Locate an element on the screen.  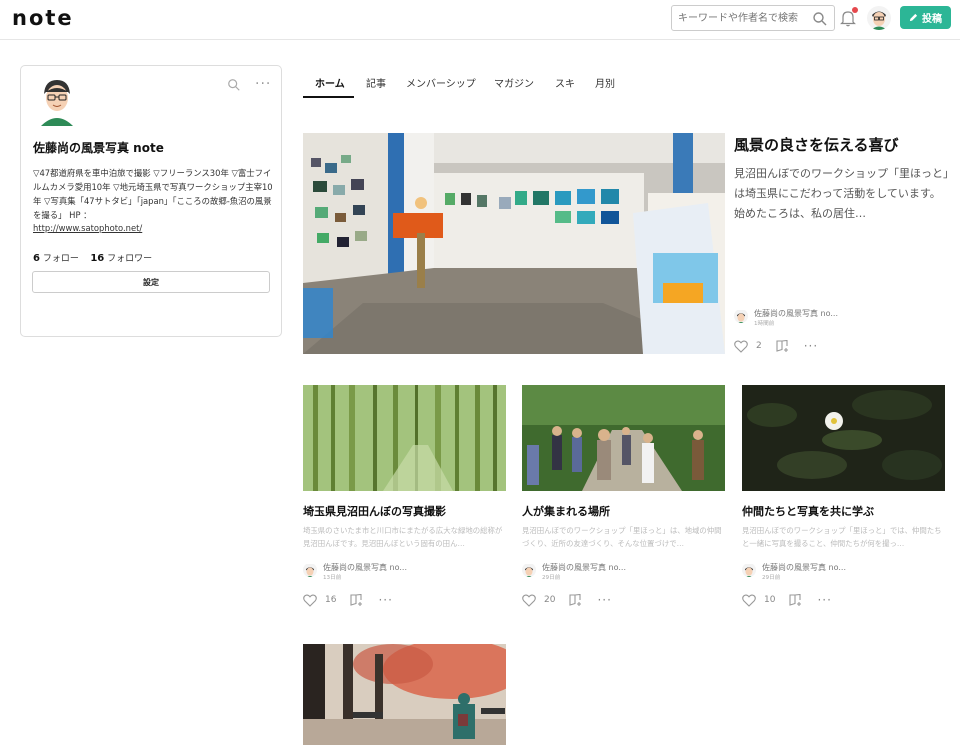
follow-stats: 6 フォロー 16 フォロワー is located at coordinates (92, 257).